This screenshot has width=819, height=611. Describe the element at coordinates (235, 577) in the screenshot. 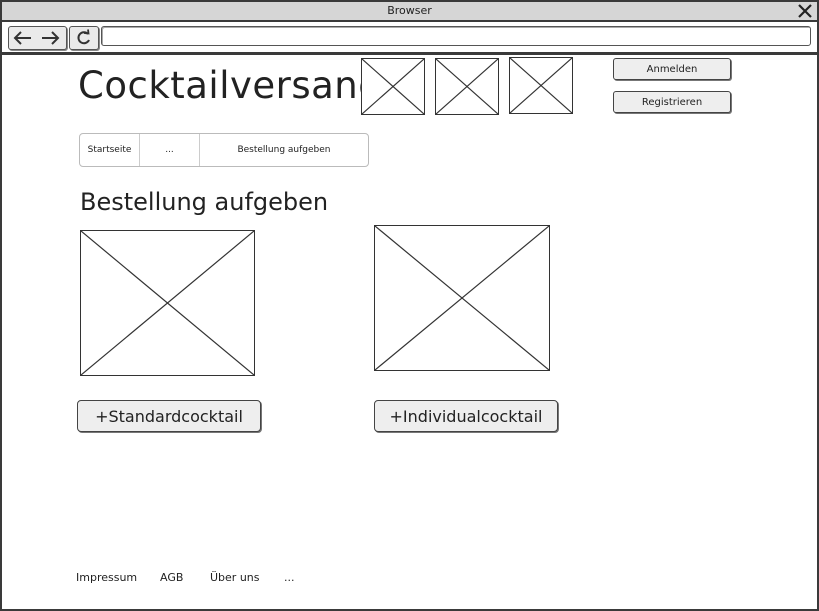

I see `footer-link-about: Über uns` at that location.